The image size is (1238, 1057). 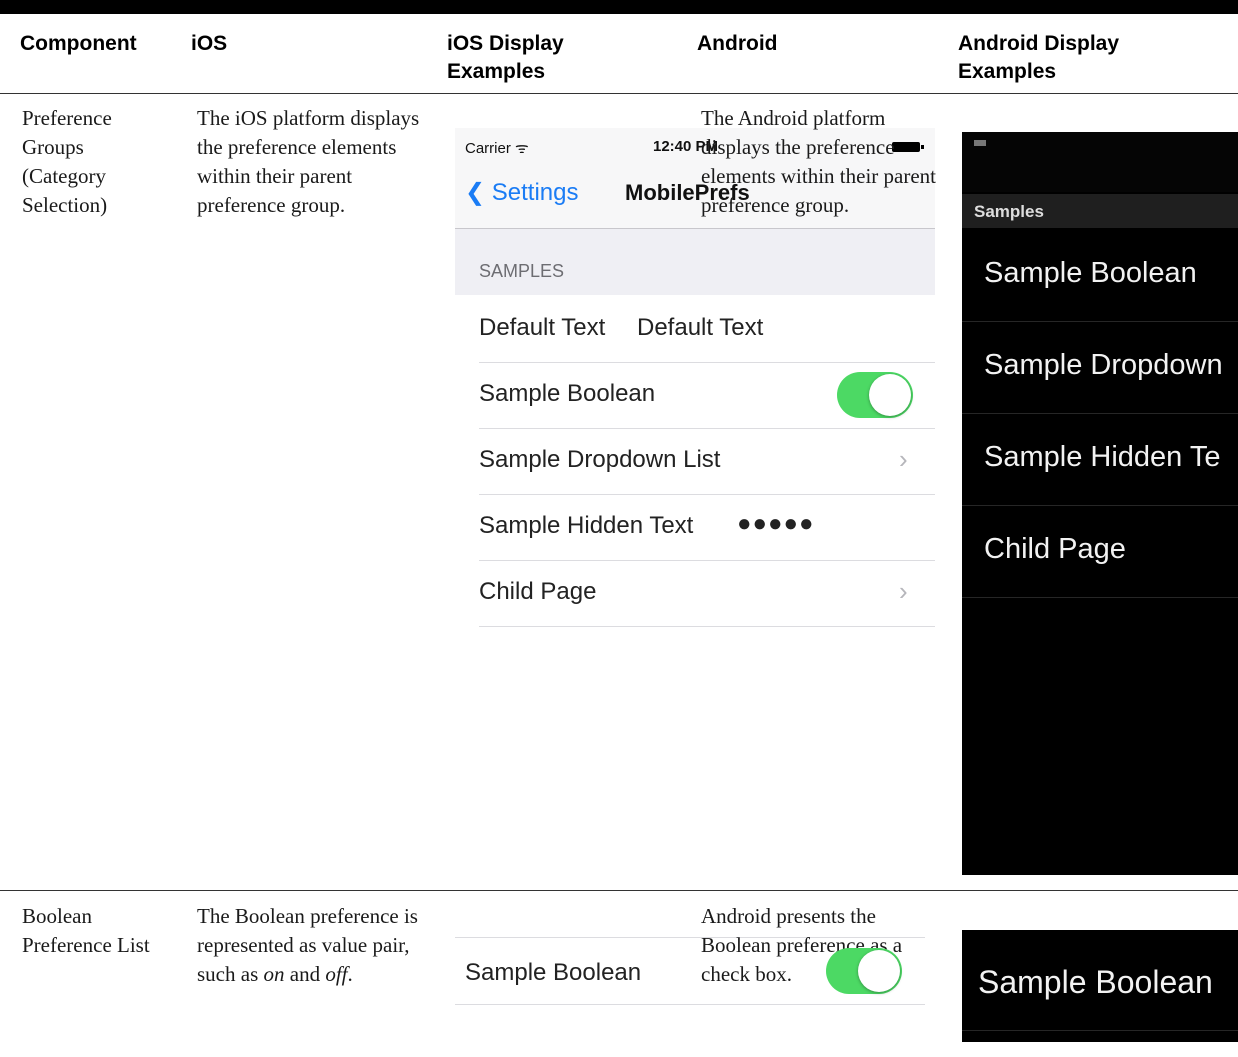 What do you see at coordinates (542, 327) in the screenshot?
I see `row-label: Default Text` at bounding box center [542, 327].